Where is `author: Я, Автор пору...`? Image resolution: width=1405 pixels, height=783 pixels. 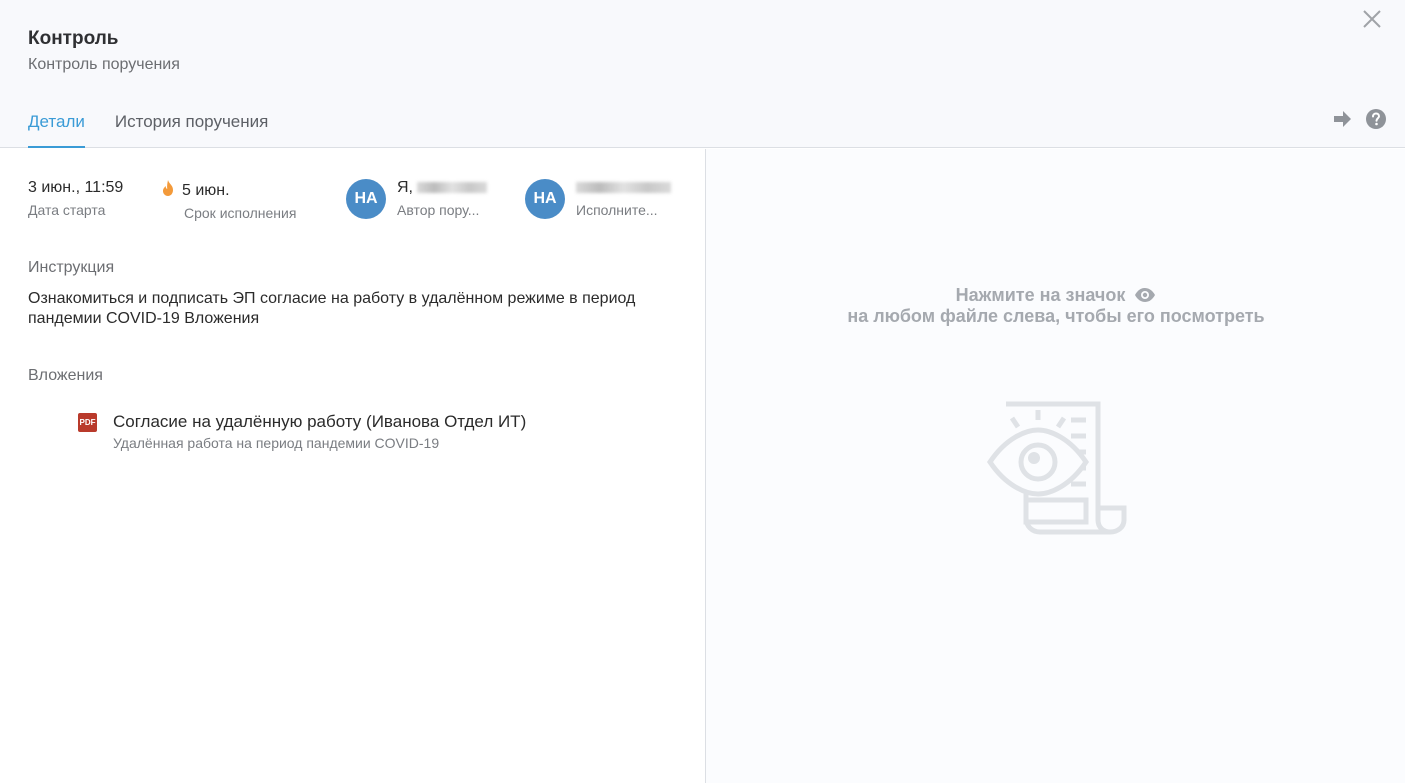 author: Я, Автор пору... is located at coordinates (442, 198).